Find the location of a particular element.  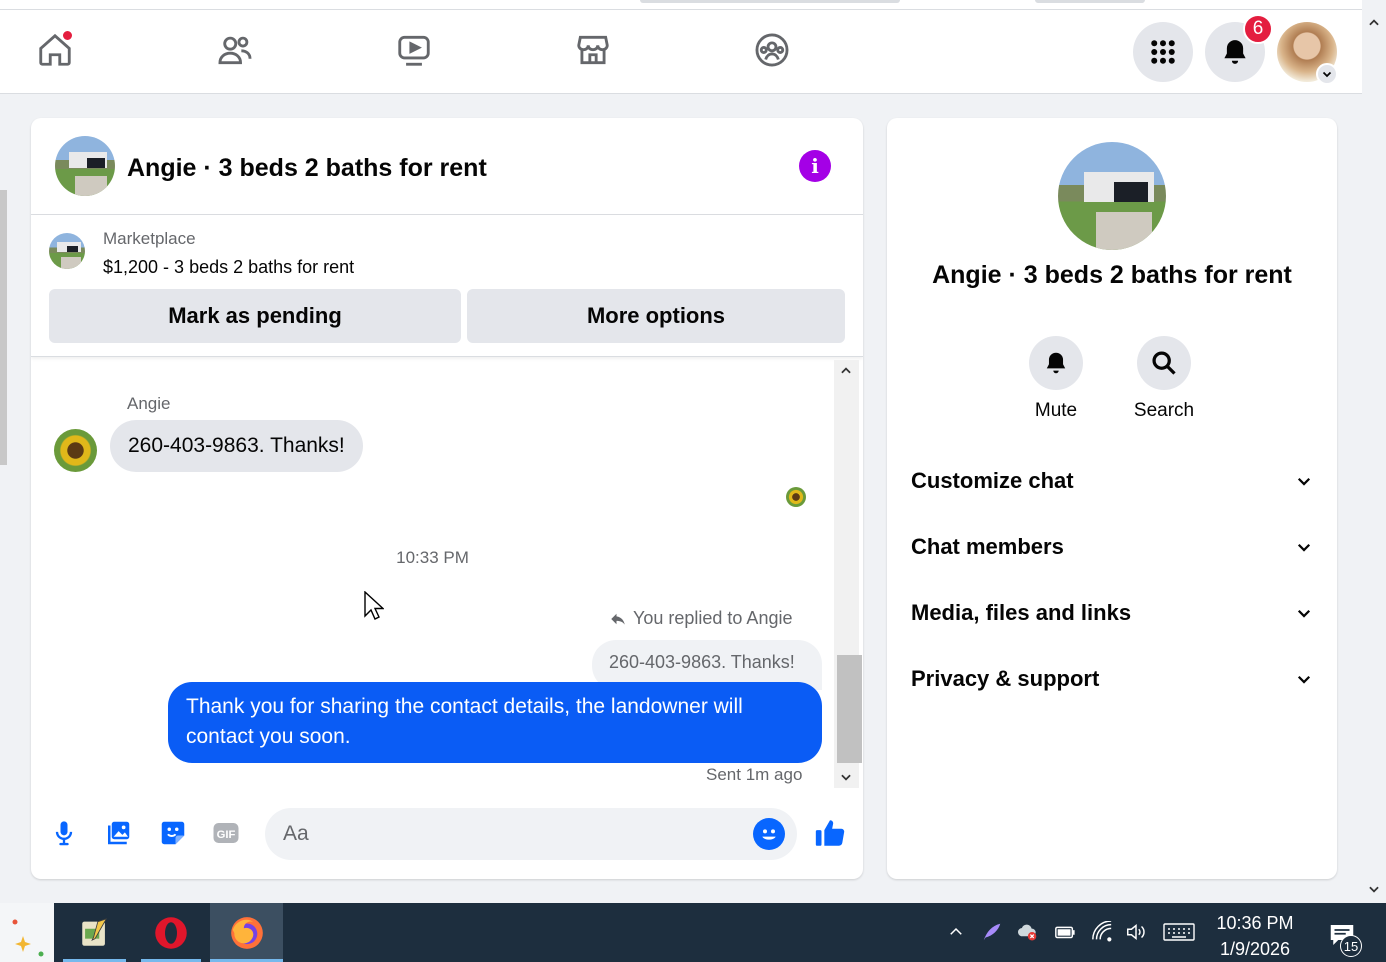

voice-clip-button is located at coordinates (64, 833).